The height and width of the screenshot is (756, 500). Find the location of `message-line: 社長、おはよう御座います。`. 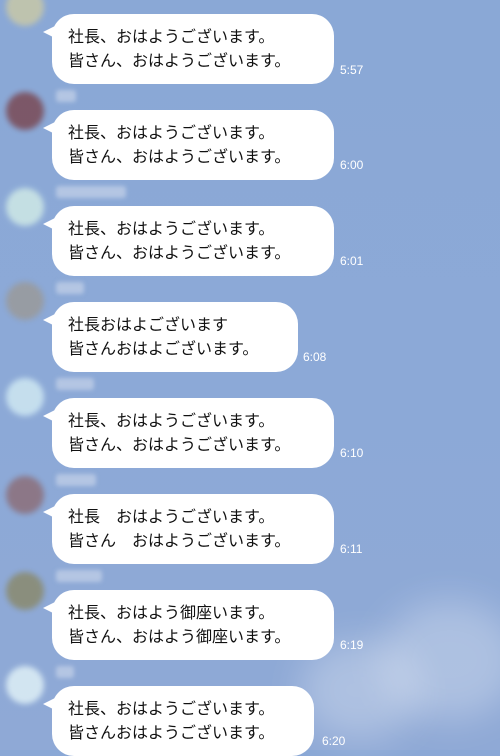

message-line: 社長、おはよう御座います。 is located at coordinates (171, 612).